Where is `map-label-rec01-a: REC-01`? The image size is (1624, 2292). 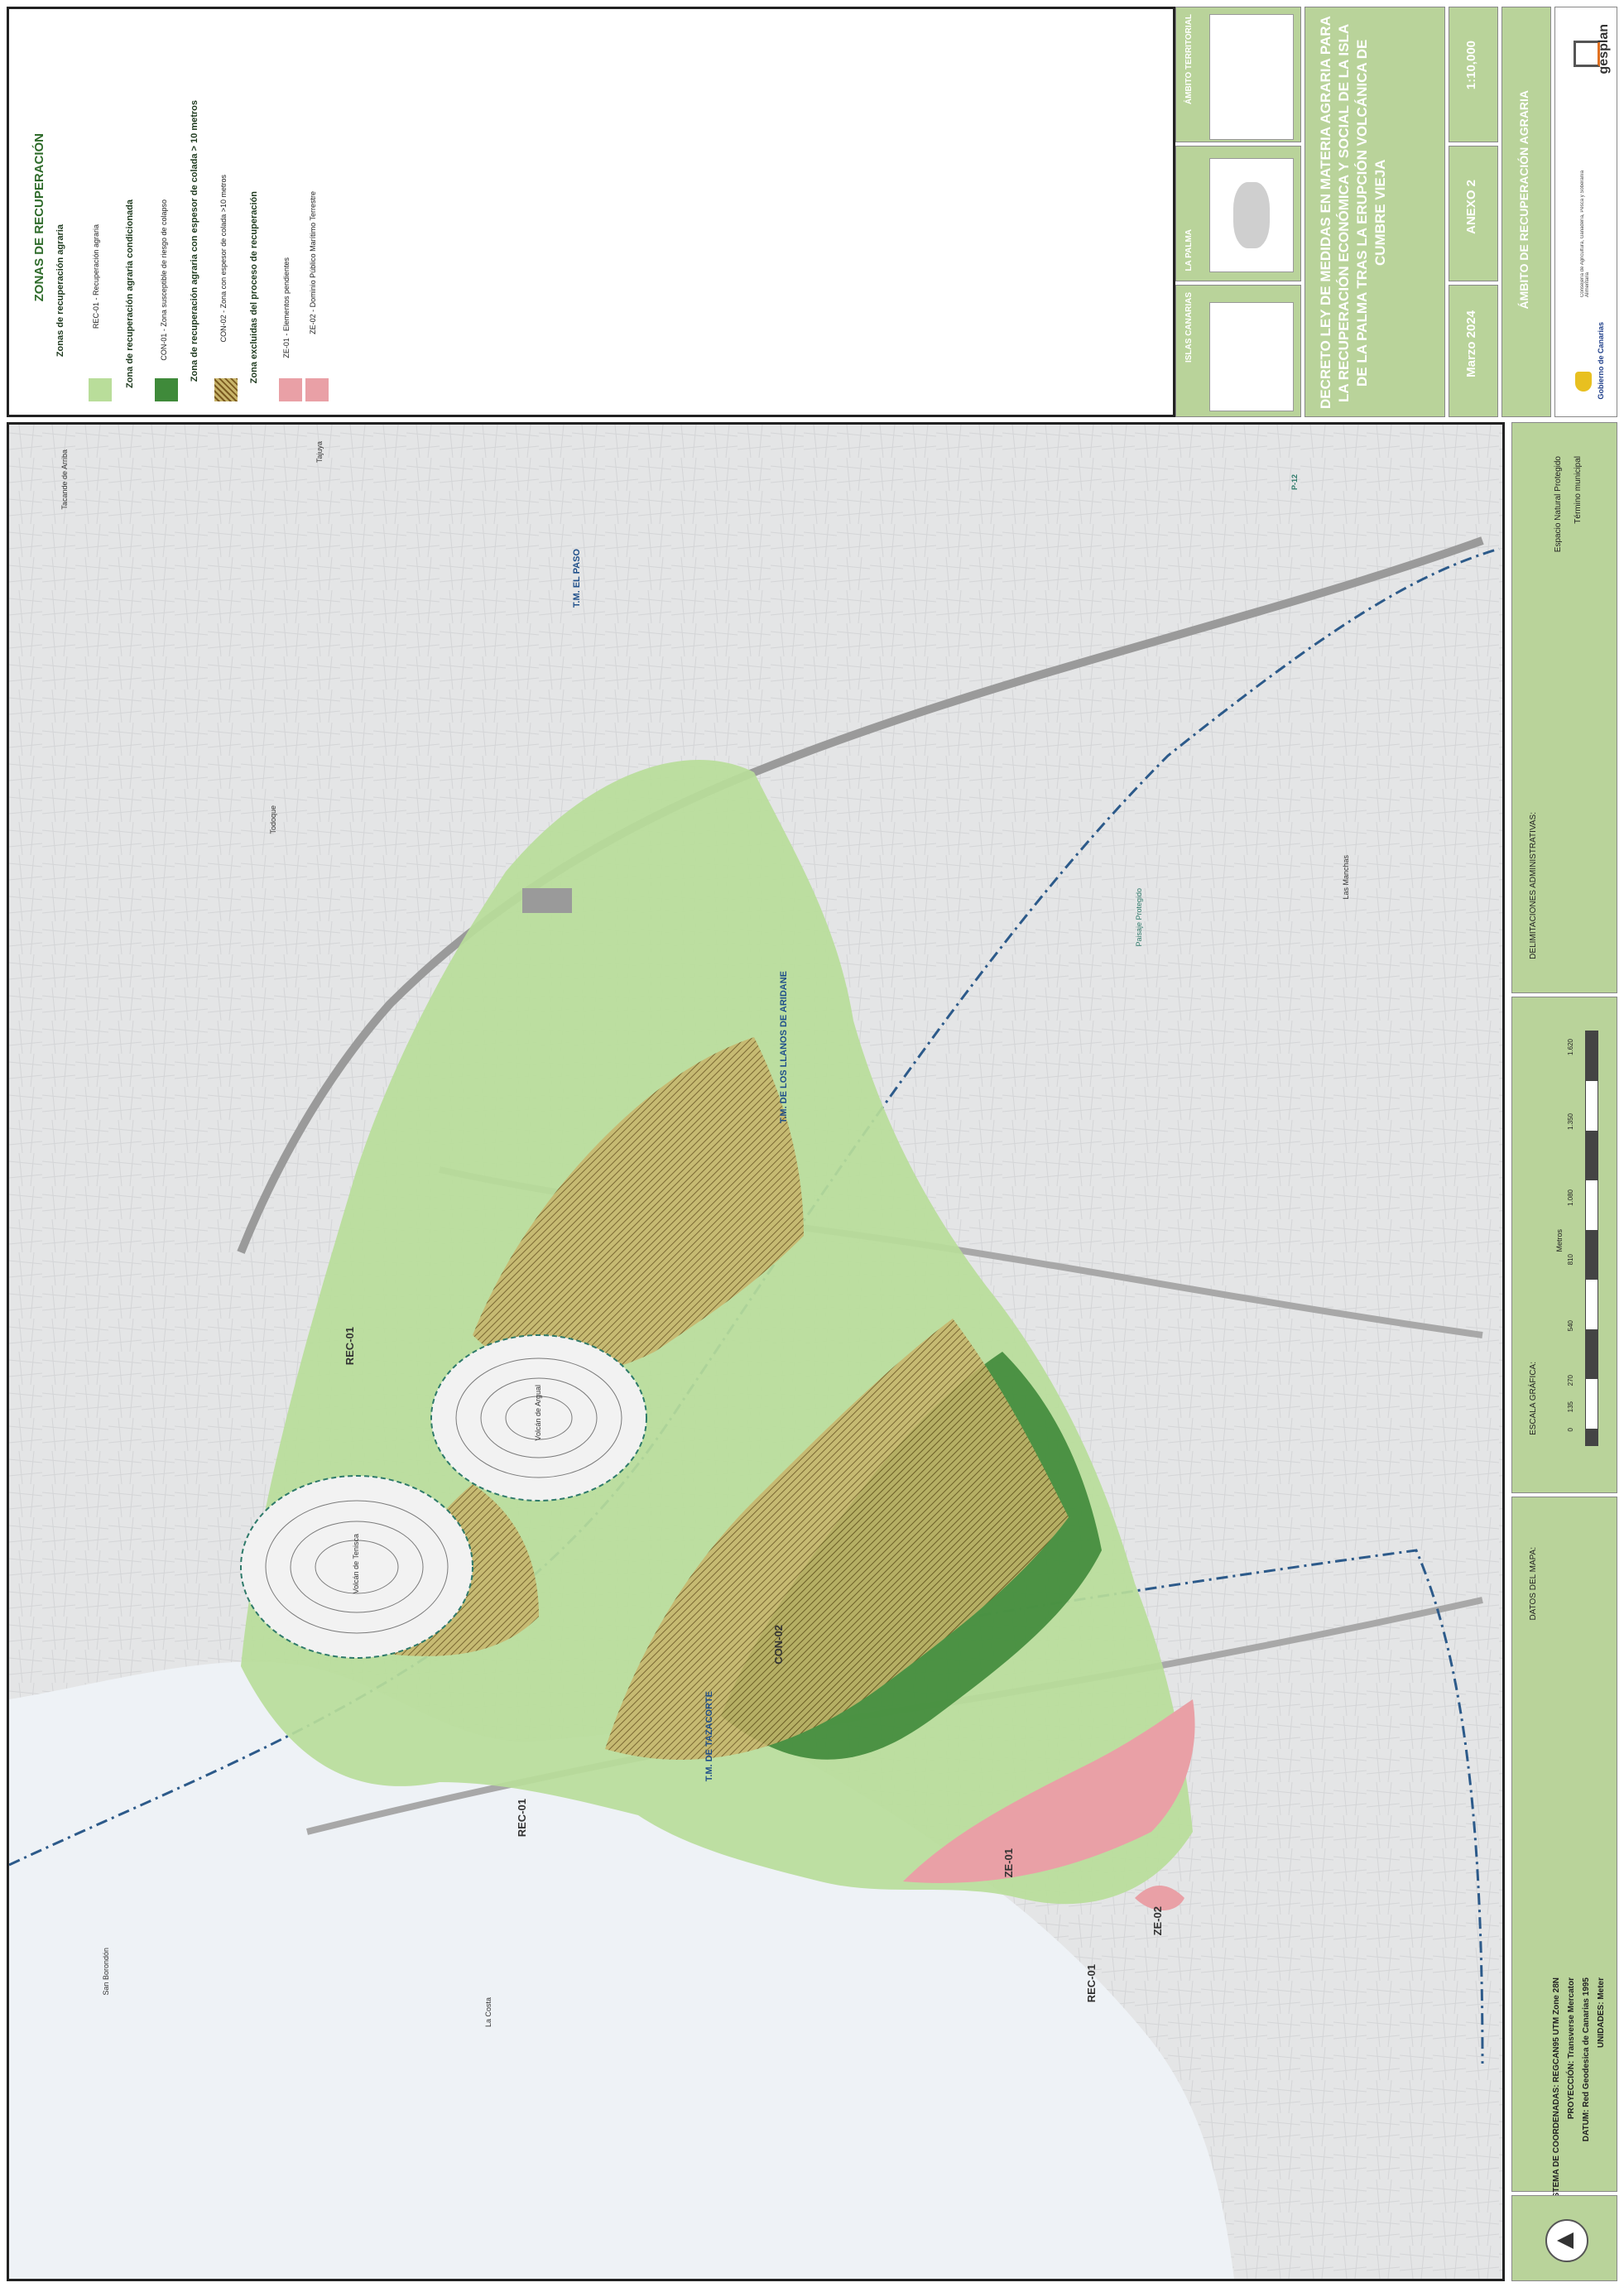 map-label-rec01-a: REC-01 is located at coordinates (350, 1346).